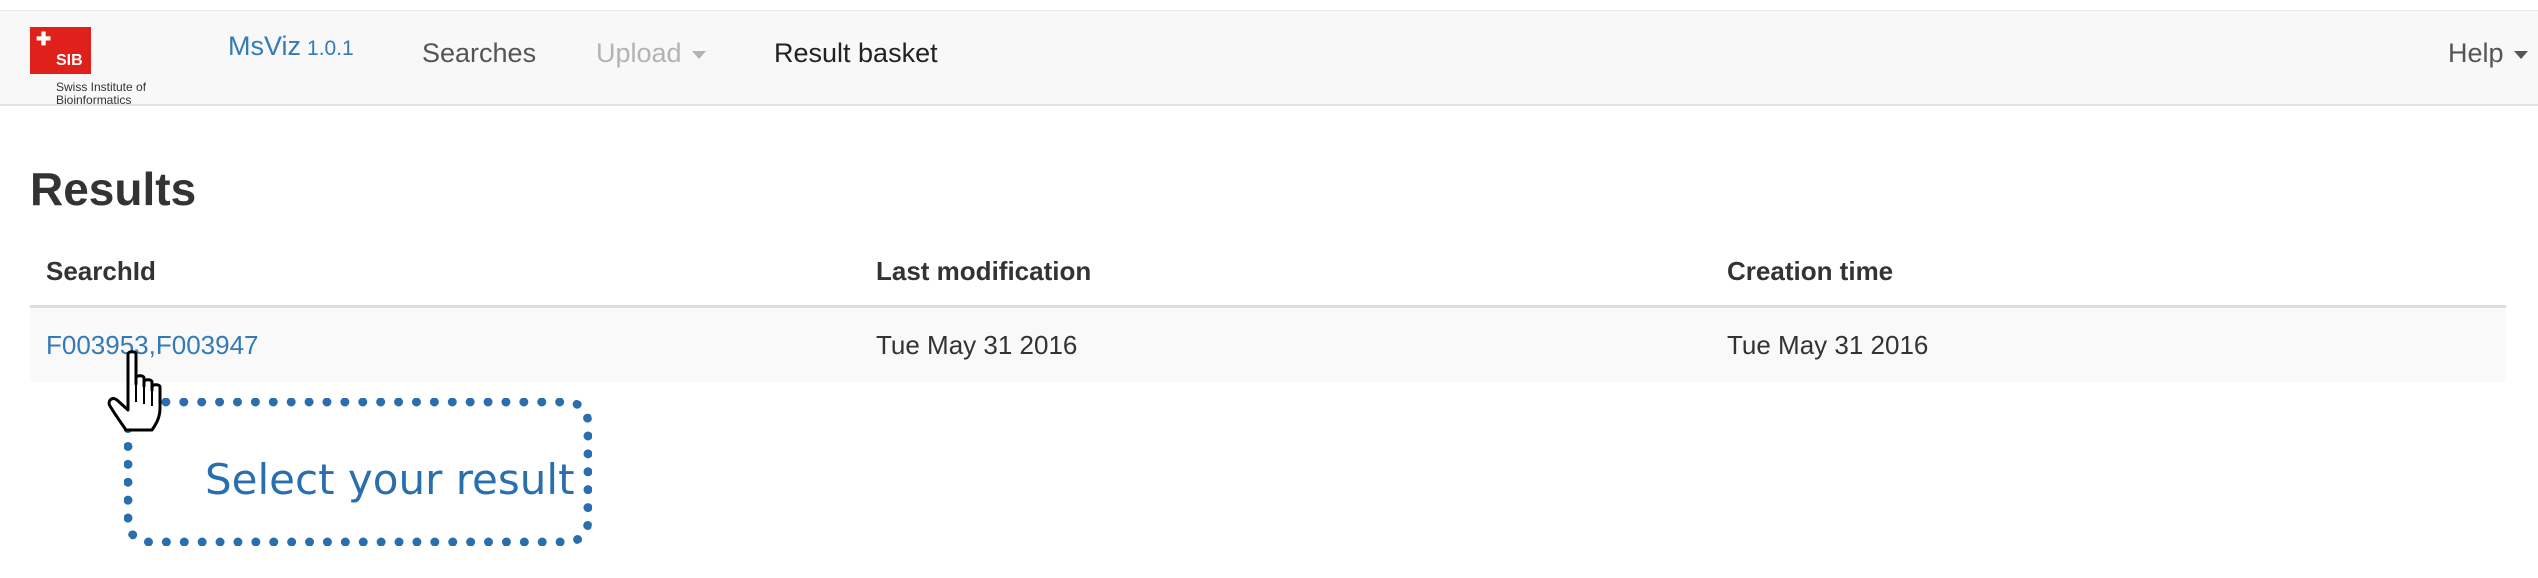 Image resolution: width=2538 pixels, height=578 pixels. Describe the element at coordinates (113, 189) in the screenshot. I see `page-title: Results` at that location.